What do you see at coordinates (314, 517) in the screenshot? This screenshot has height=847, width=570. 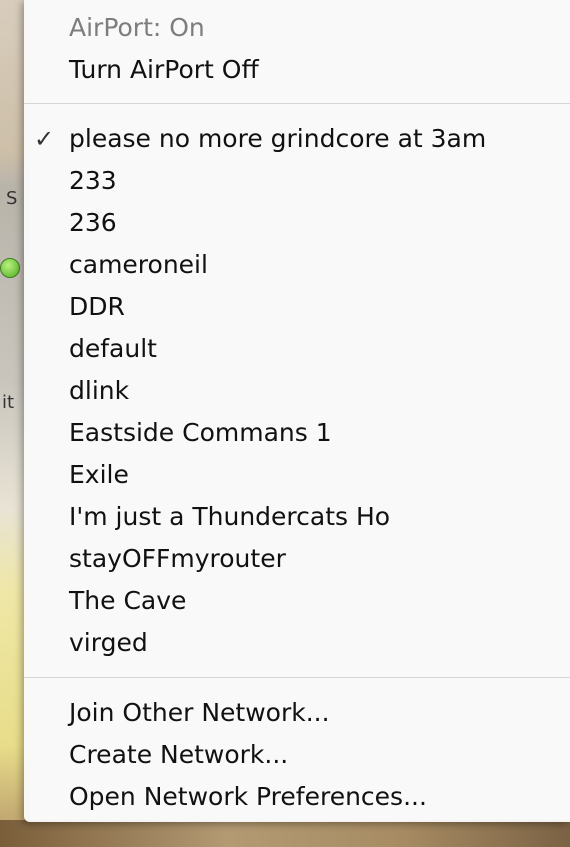 I see `network-item: I'm just a Thundercats Ho` at bounding box center [314, 517].